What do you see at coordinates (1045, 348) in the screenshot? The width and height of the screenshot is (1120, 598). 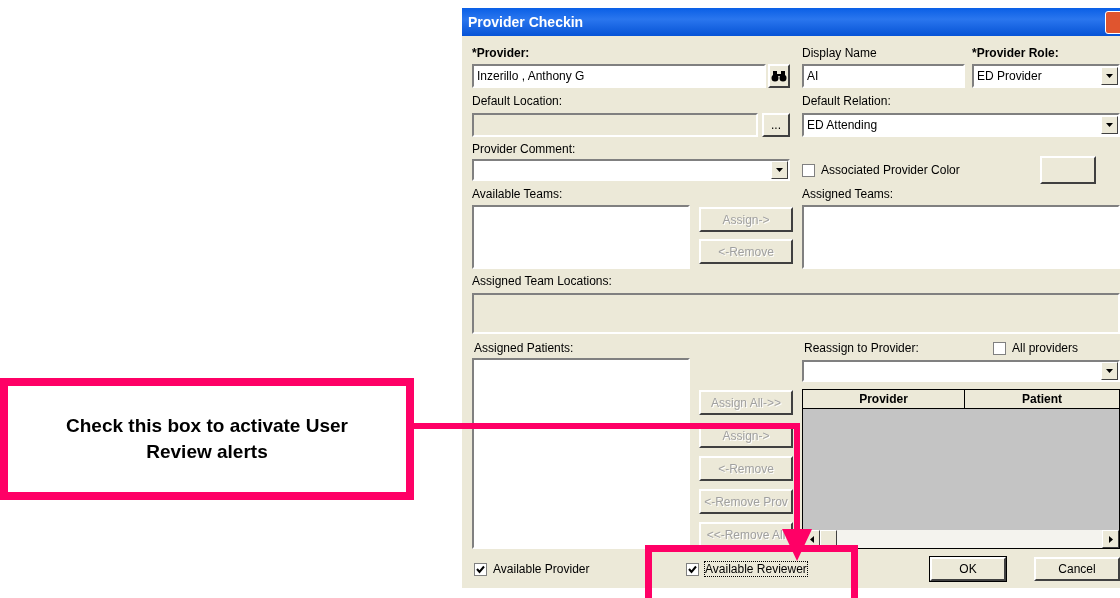 I see `checkbox-label: All providers` at bounding box center [1045, 348].